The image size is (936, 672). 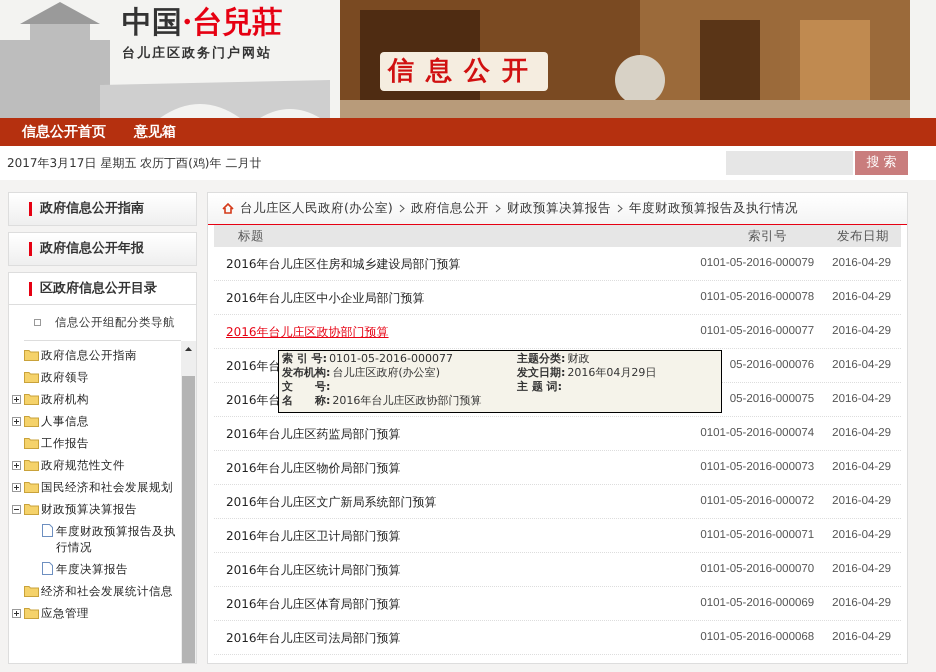 I want to click on column-header: 发布日期, so click(x=863, y=235).